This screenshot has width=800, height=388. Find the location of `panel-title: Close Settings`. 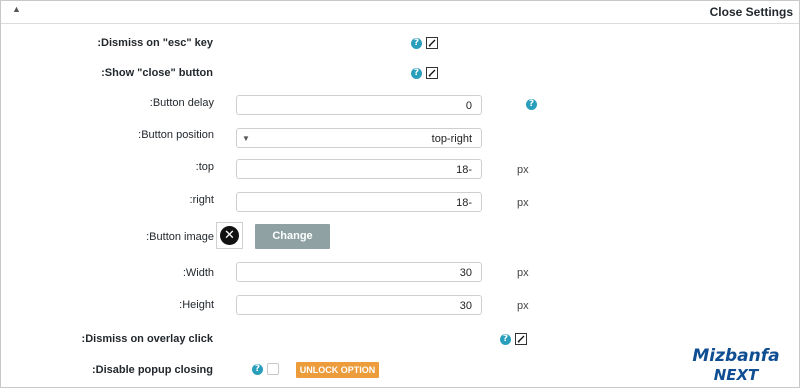

panel-title: Close Settings is located at coordinates (751, 12).